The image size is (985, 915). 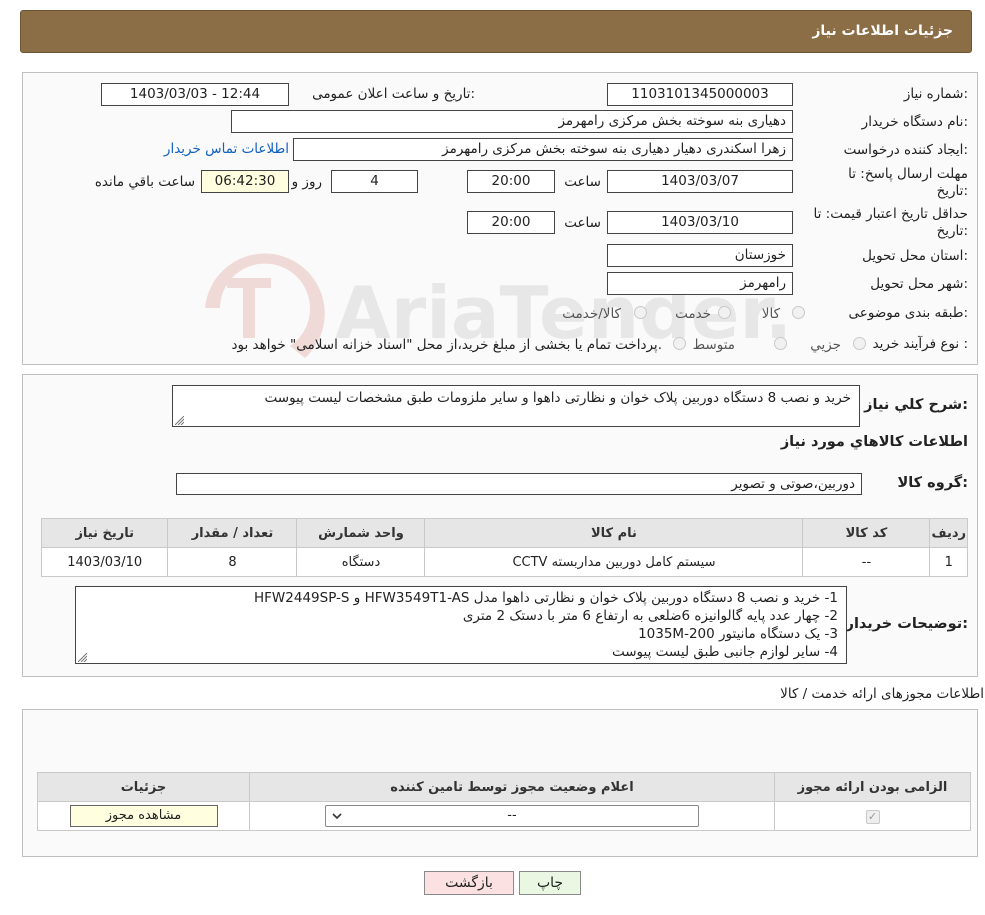 I want to click on category-service-label: خدمت, so click(x=693, y=314).